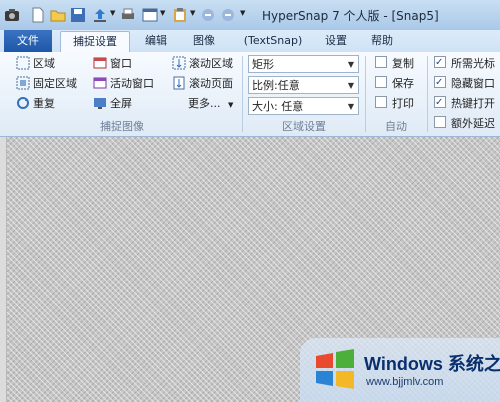 This screenshot has height=402, width=500. What do you see at coordinates (122, 126) in the screenshot?
I see `group-label-capture: 捕捉图像` at bounding box center [122, 126].